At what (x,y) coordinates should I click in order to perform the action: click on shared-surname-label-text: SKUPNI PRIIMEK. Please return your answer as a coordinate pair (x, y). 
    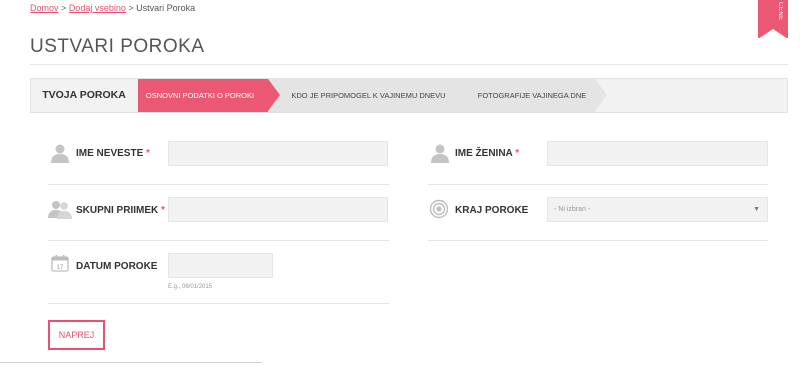
    Looking at the image, I should click on (117, 210).